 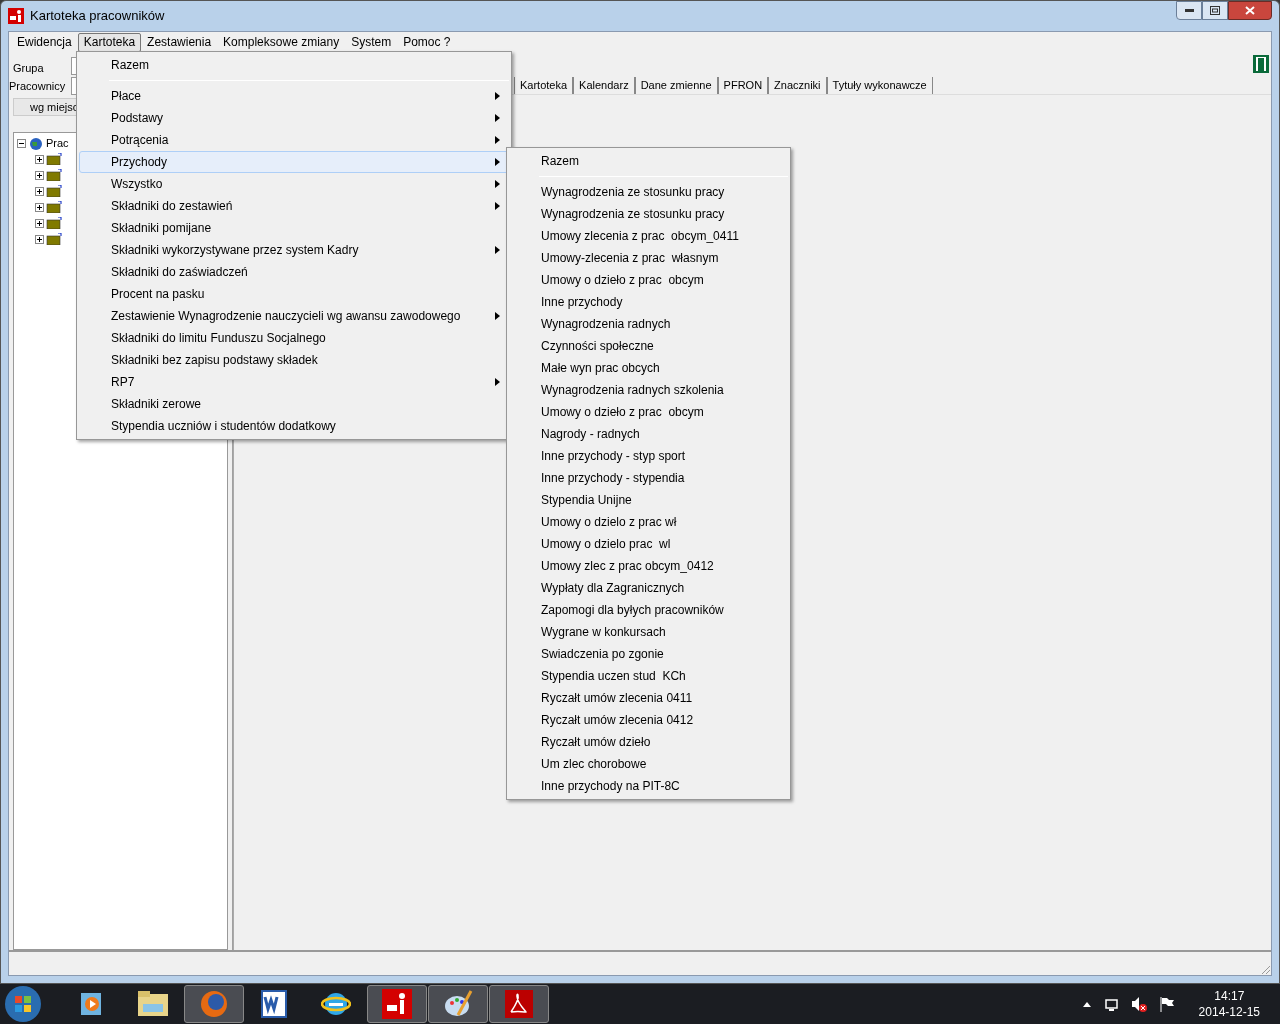 What do you see at coordinates (38, 86) in the screenshot?
I see `filter-label: Pracownicy` at bounding box center [38, 86].